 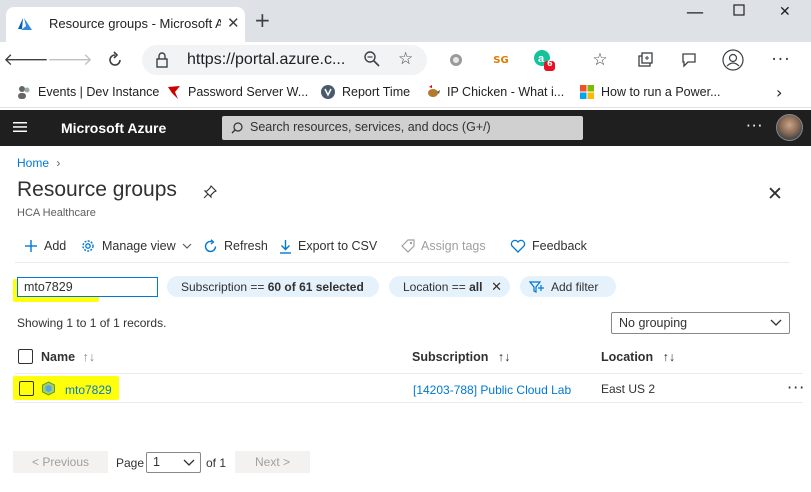 What do you see at coordinates (174, 92) in the screenshot?
I see `red-bird-icon` at bounding box center [174, 92].